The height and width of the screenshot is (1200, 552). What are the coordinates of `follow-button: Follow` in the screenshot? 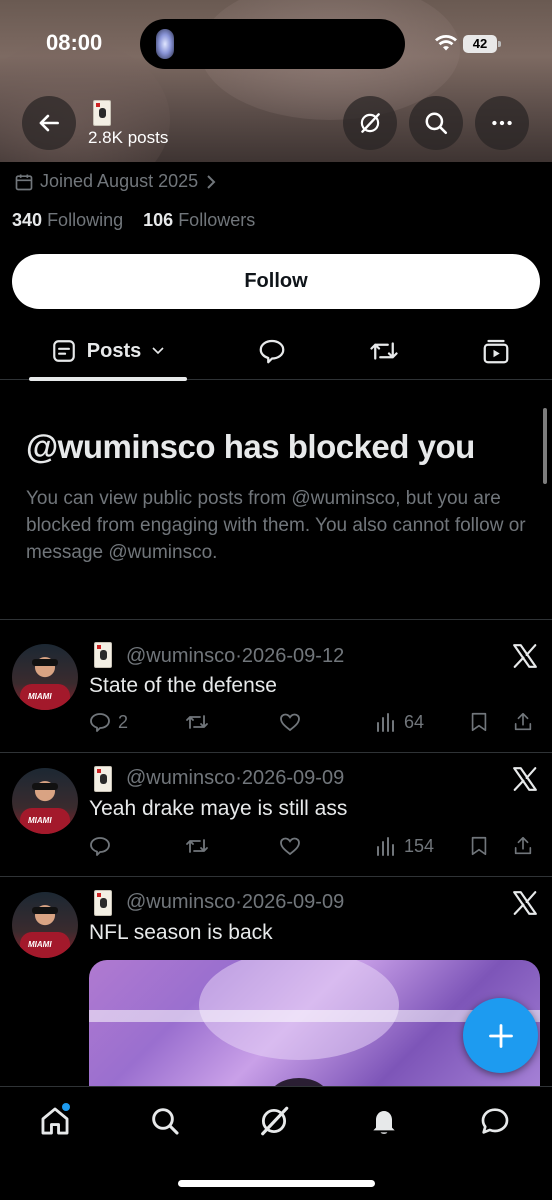 It's located at (276, 281).